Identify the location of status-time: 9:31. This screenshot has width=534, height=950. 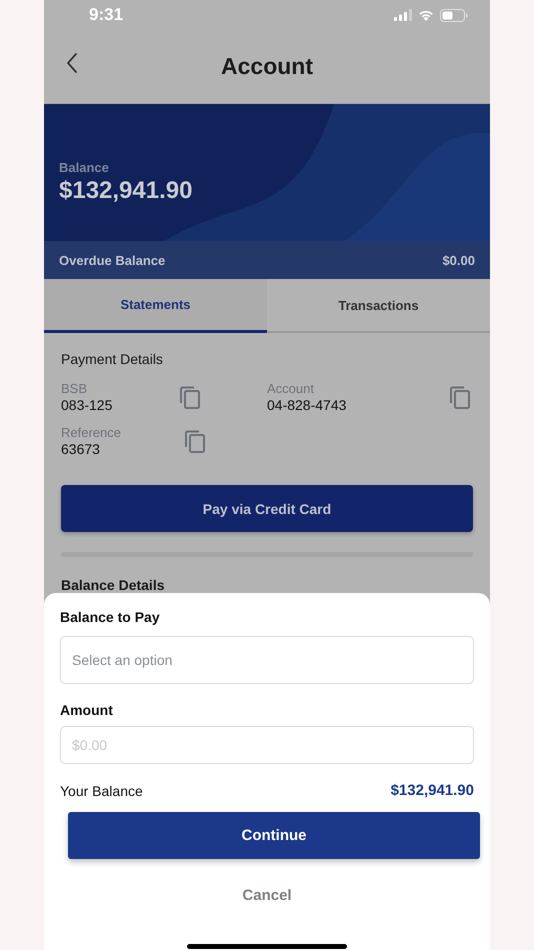
(106, 15).